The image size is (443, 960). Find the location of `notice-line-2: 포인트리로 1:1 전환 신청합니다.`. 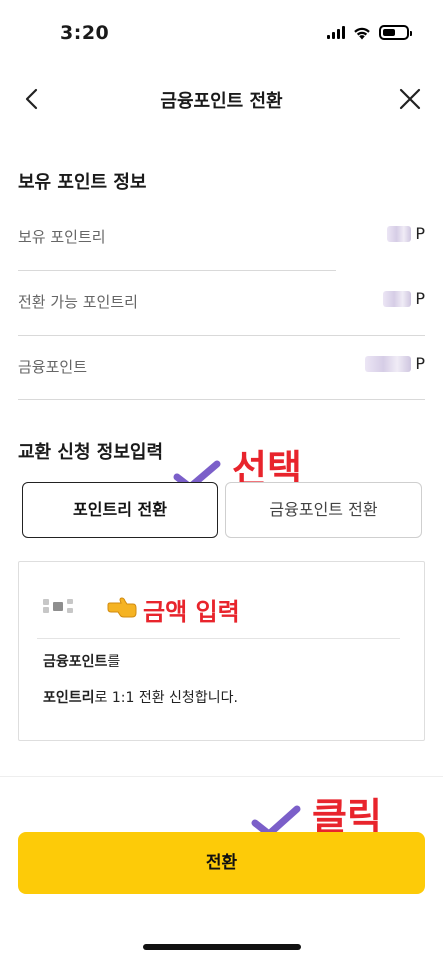

notice-line-2: 포인트리로 1:1 전환 신청합니다. is located at coordinates (140, 697).